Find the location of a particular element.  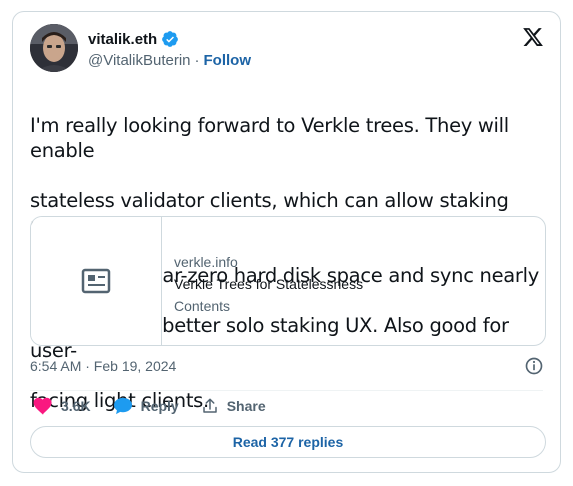

link-domain: verkle.info is located at coordinates (206, 262).